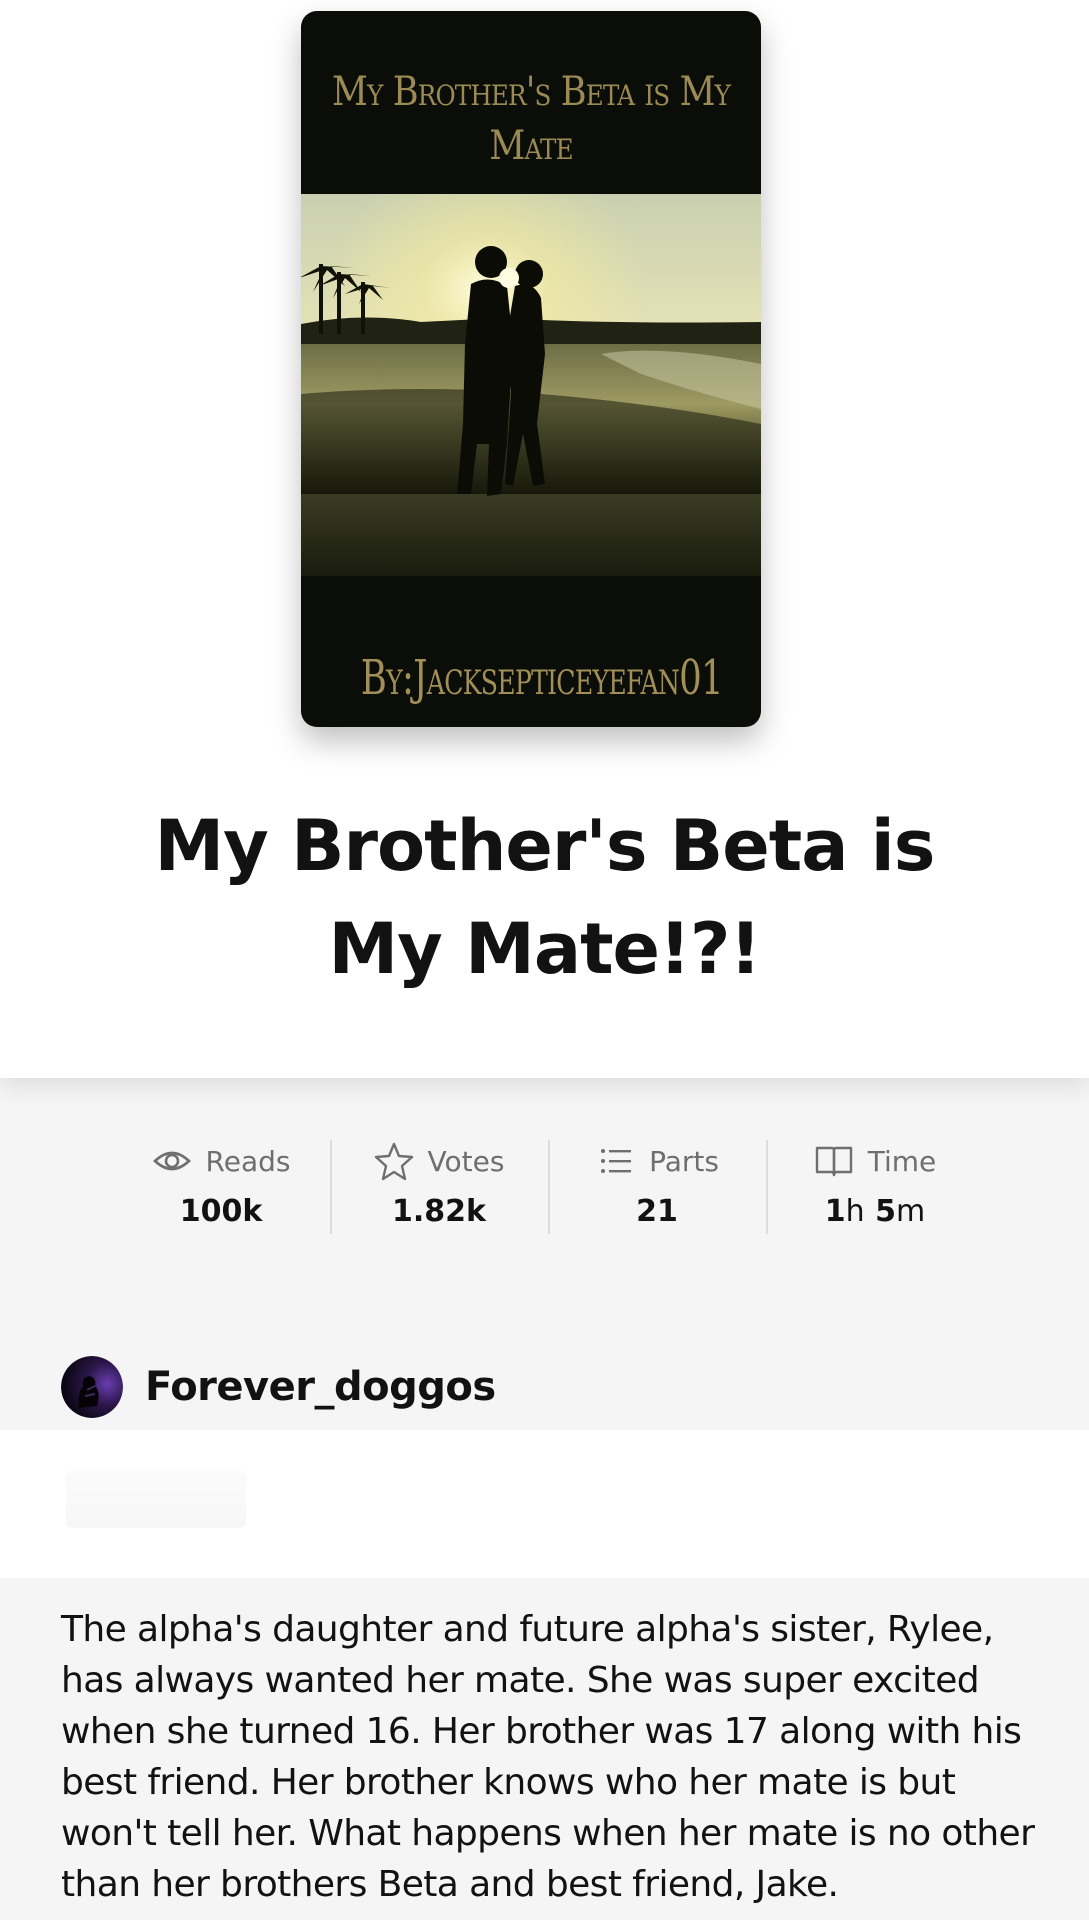 This screenshot has height=1920, width=1089. Describe the element at coordinates (248, 1161) in the screenshot. I see `stat-label: Reads` at that location.